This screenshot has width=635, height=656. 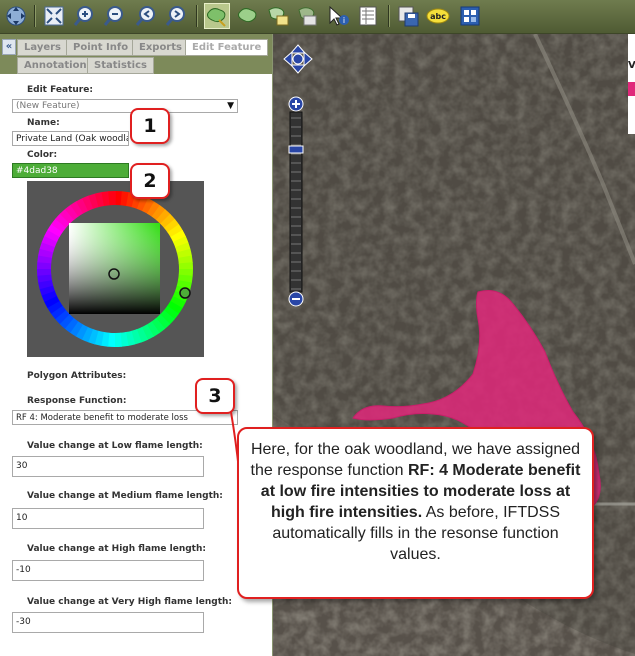 I want to click on name-label: Name:, so click(x=43, y=123).